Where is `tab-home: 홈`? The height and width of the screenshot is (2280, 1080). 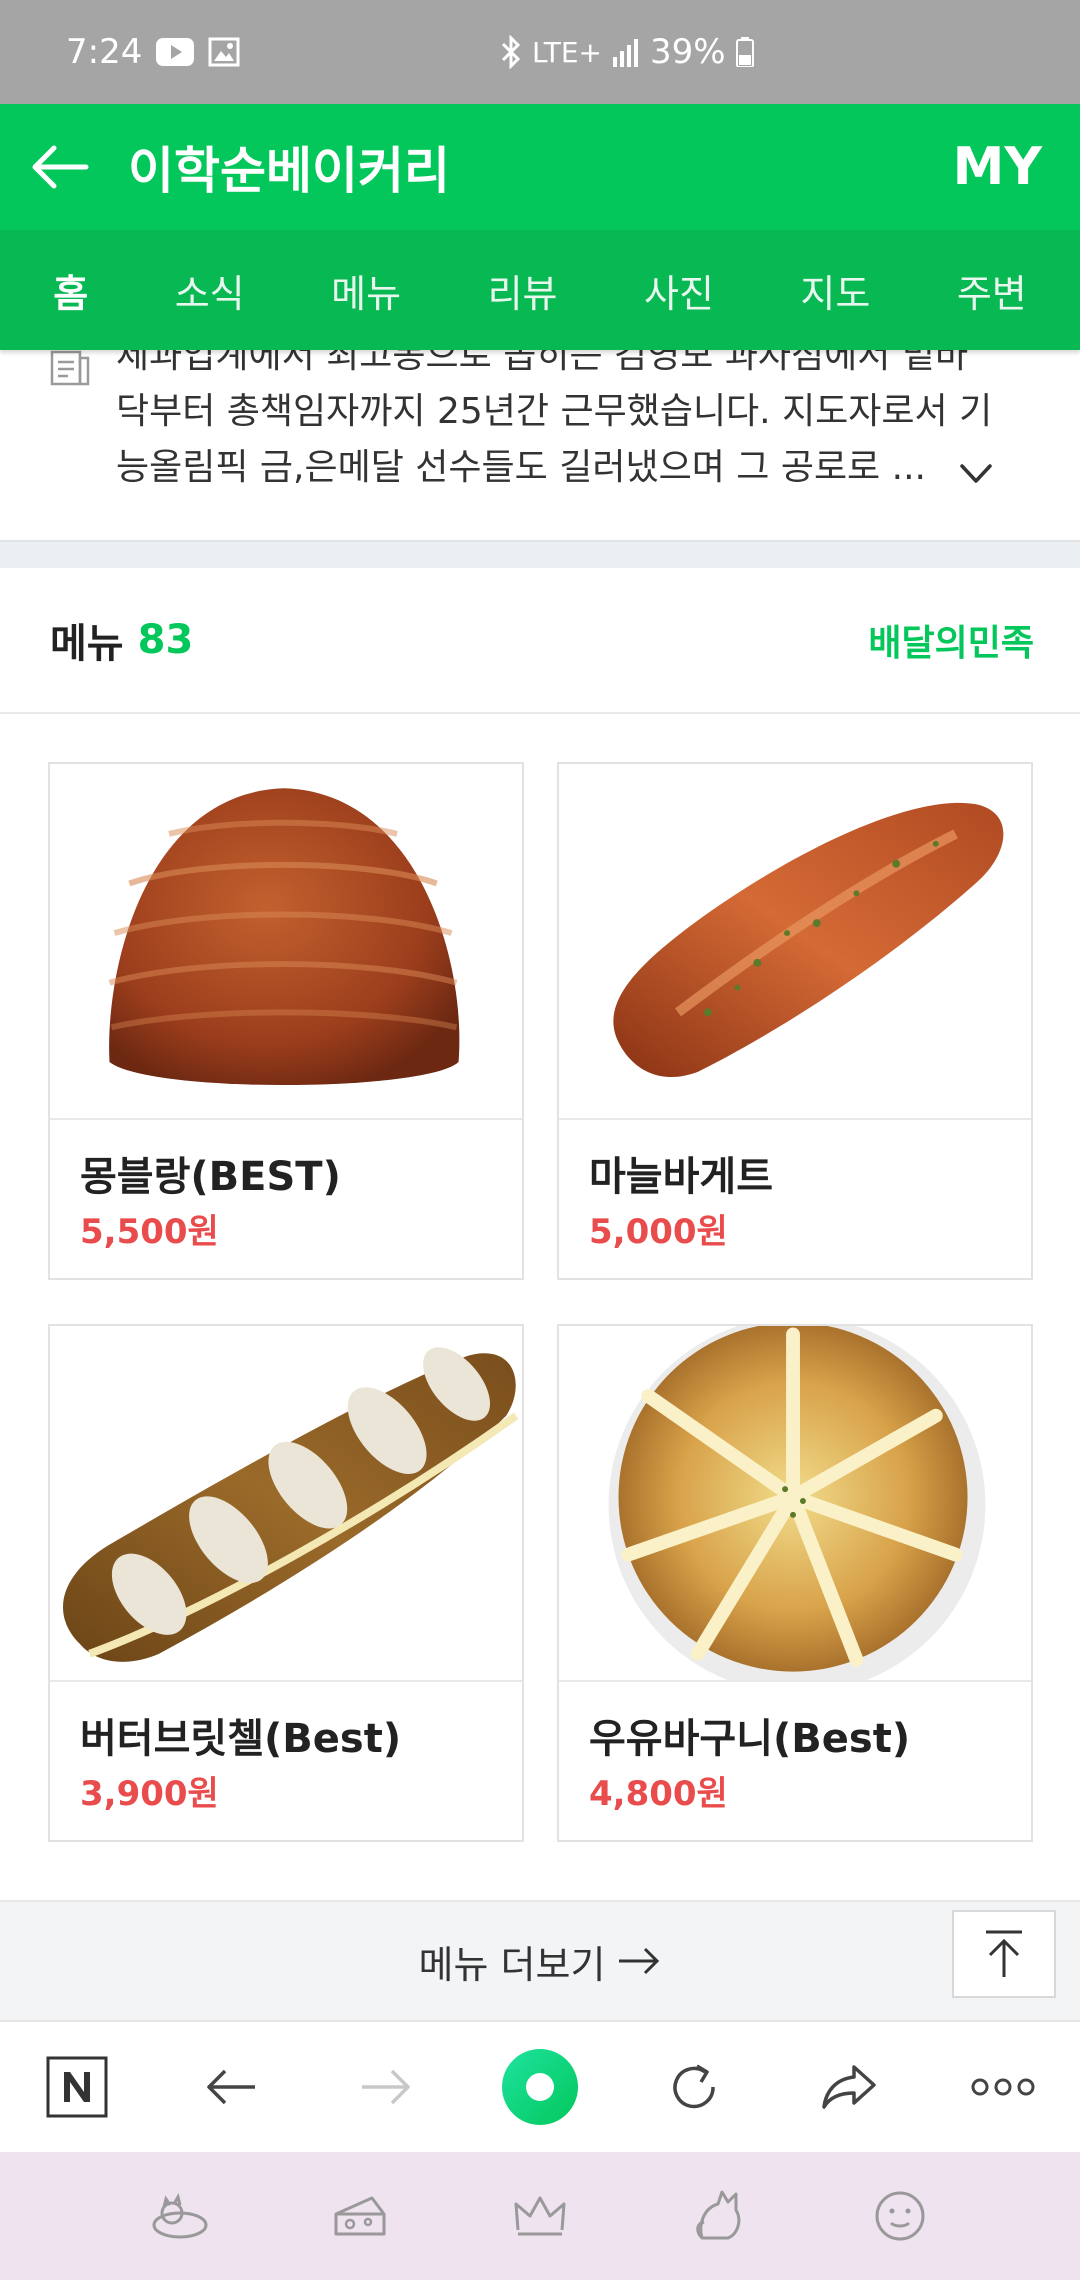 tab-home: 홈 is located at coordinates (70, 290).